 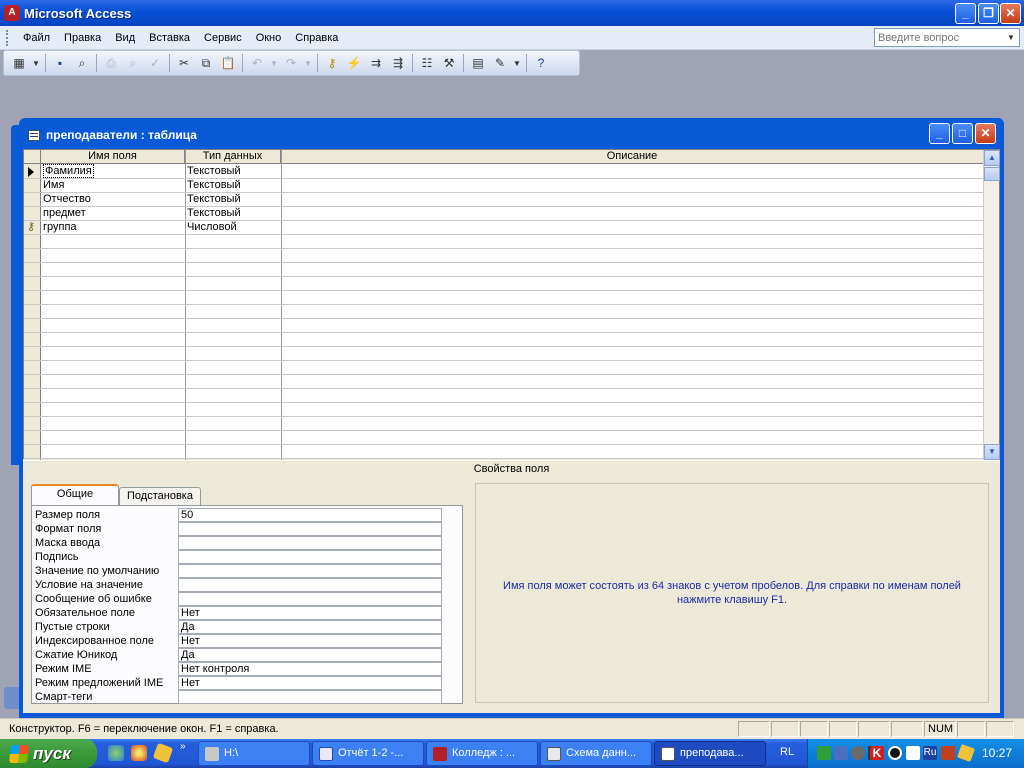 I want to click on chevron-down-icon: ▼, so click(x=1011, y=37).